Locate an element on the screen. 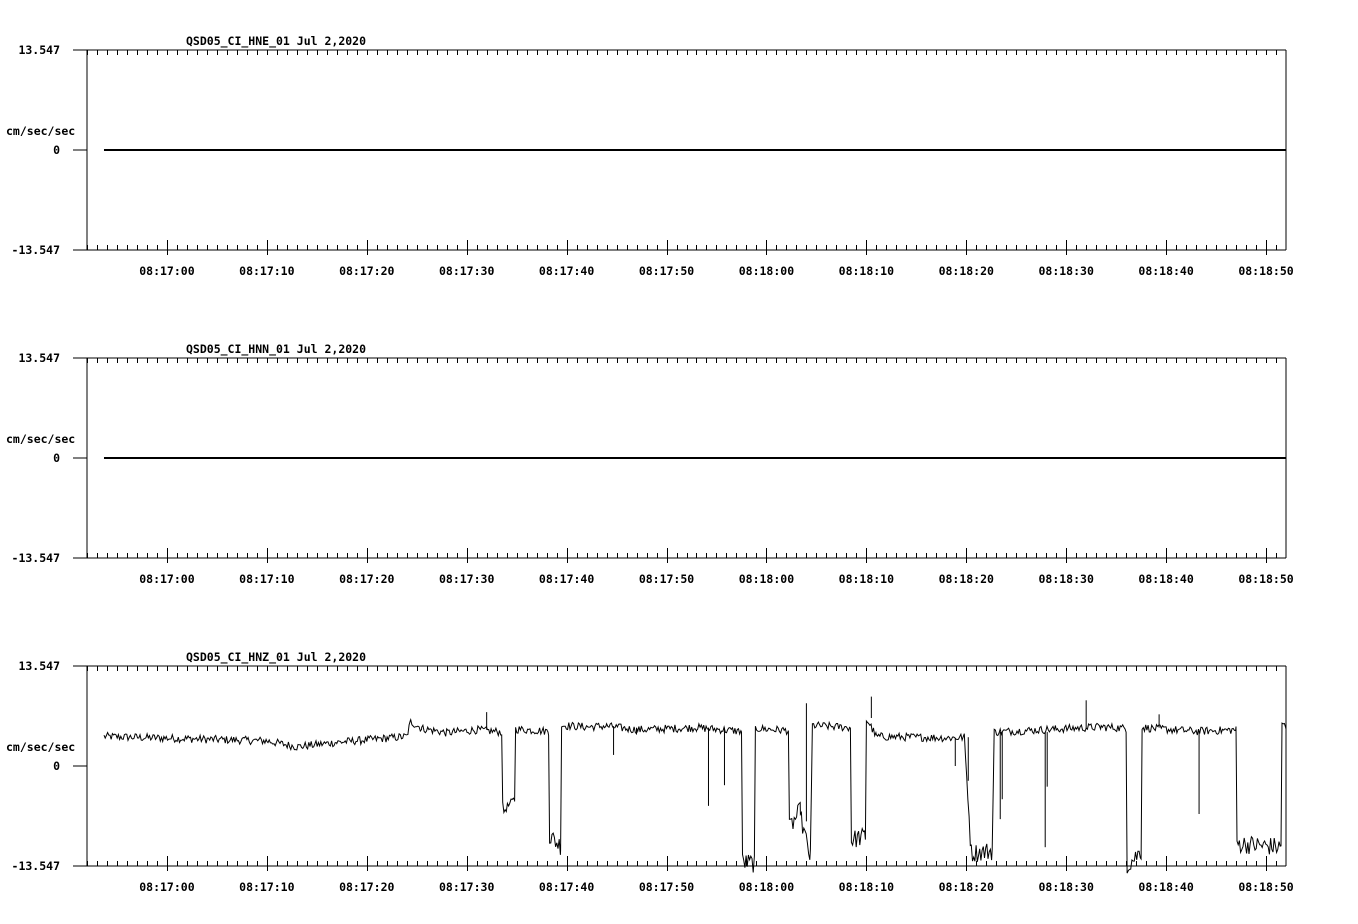 The width and height of the screenshot is (1358, 924). panel-title: QSD05_CI_HNE_01 Jul 2,2020 is located at coordinates (276, 41).